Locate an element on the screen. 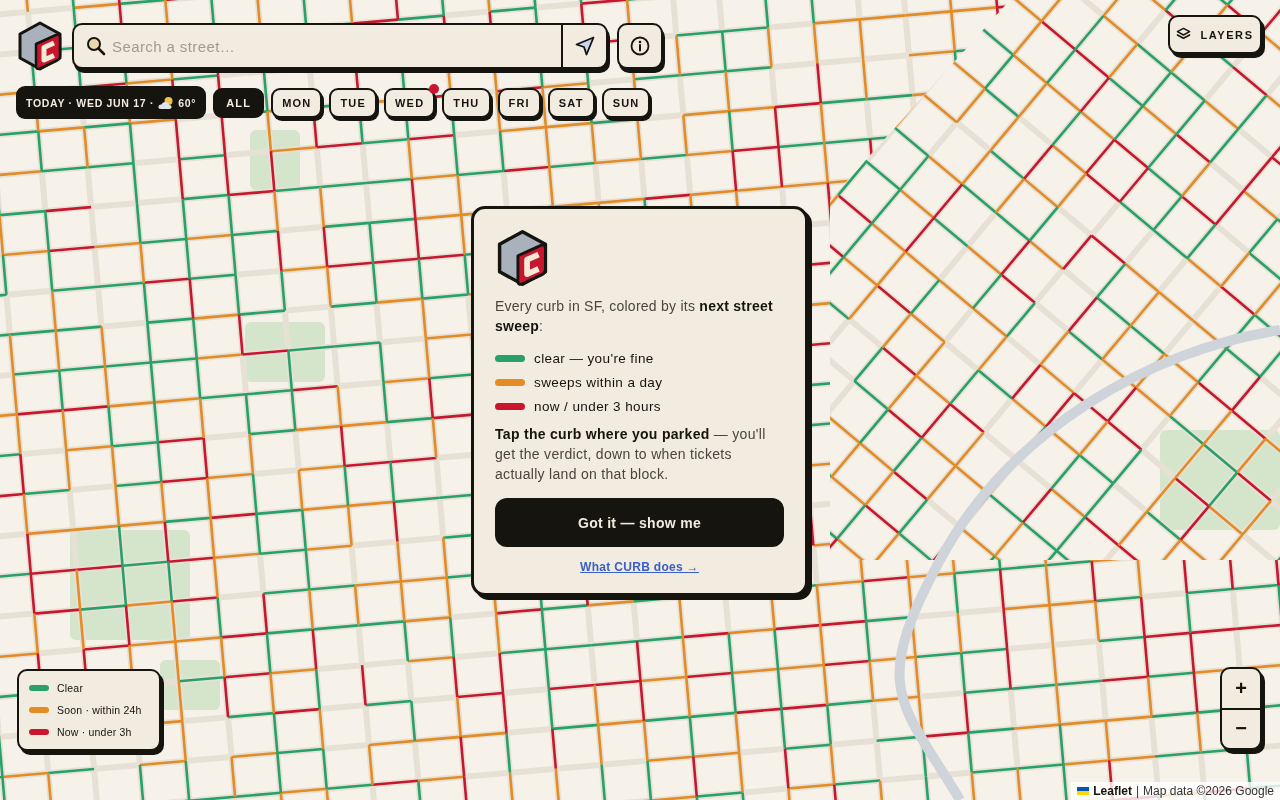 This screenshot has height=800, width=1280. layers-icon is located at coordinates (1184, 34).